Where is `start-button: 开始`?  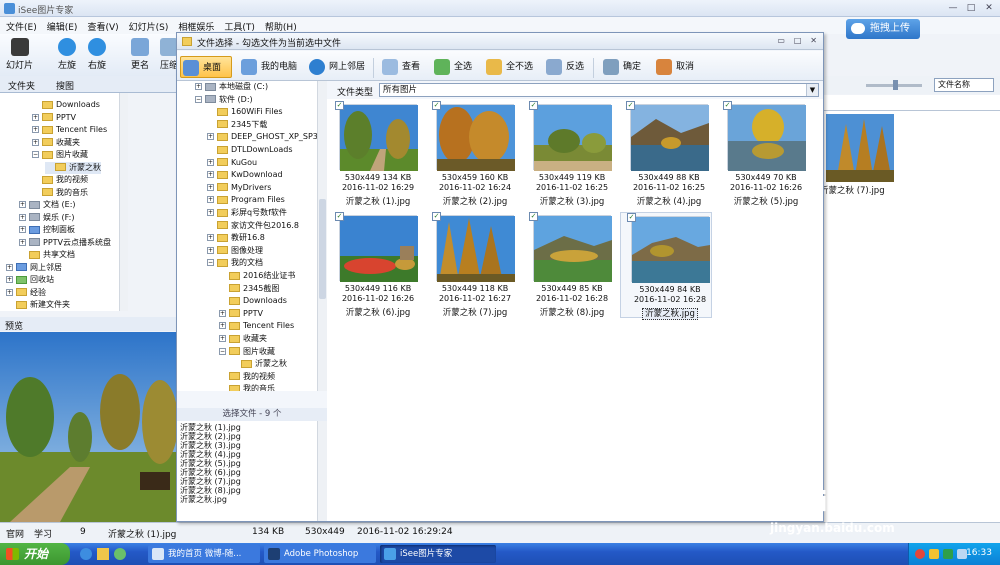 start-button: 开始 is located at coordinates (35, 554).